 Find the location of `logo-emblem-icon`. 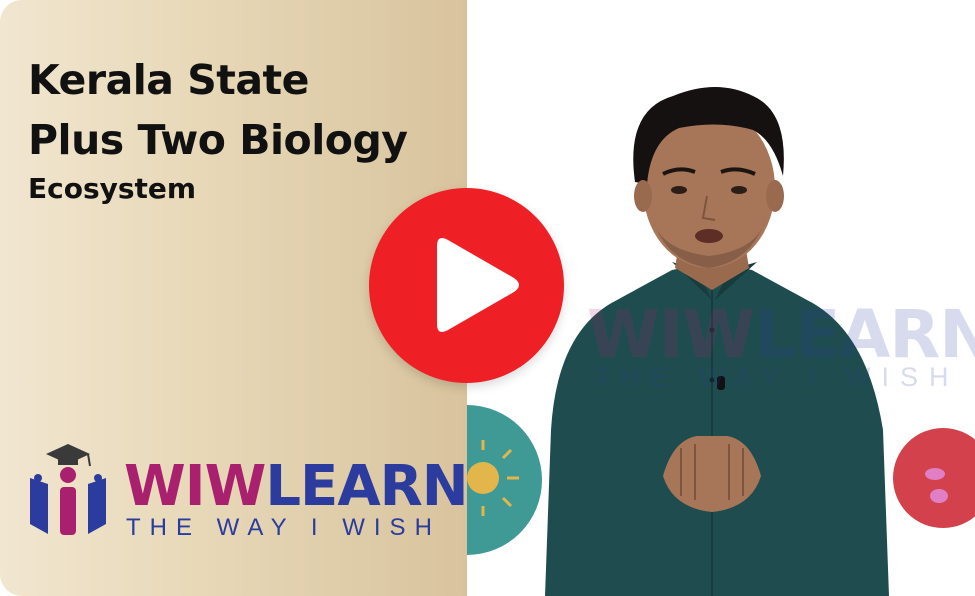

logo-emblem-icon is located at coordinates (68, 489).